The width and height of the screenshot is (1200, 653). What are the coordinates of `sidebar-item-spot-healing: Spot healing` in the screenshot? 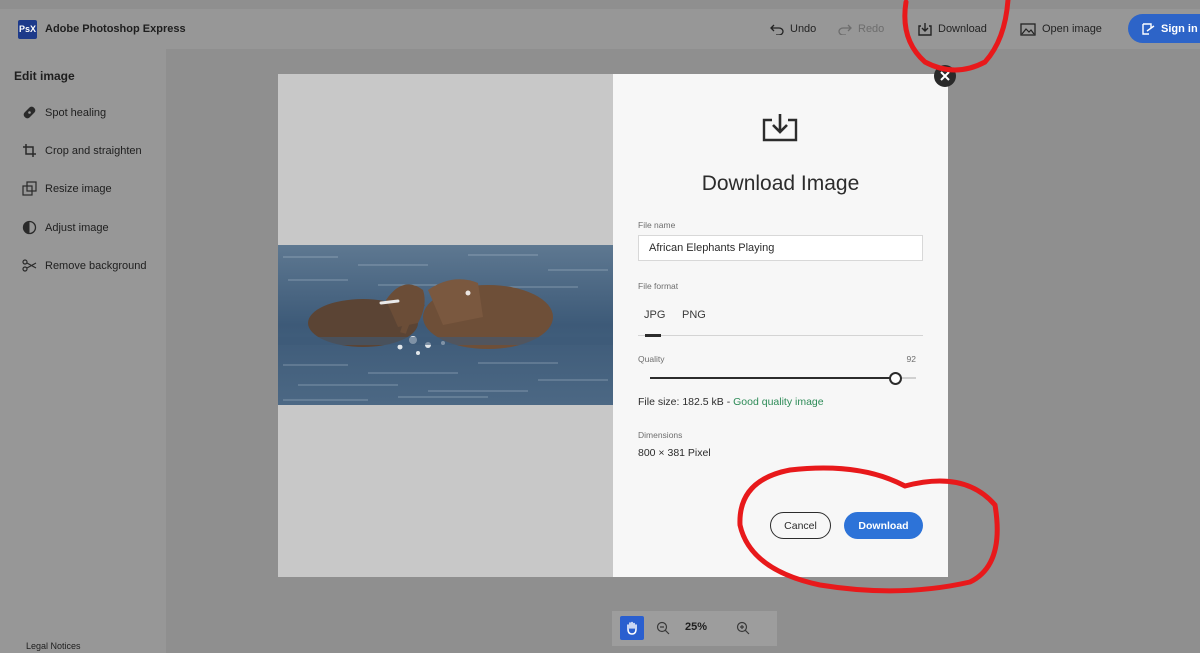 It's located at (64, 112).